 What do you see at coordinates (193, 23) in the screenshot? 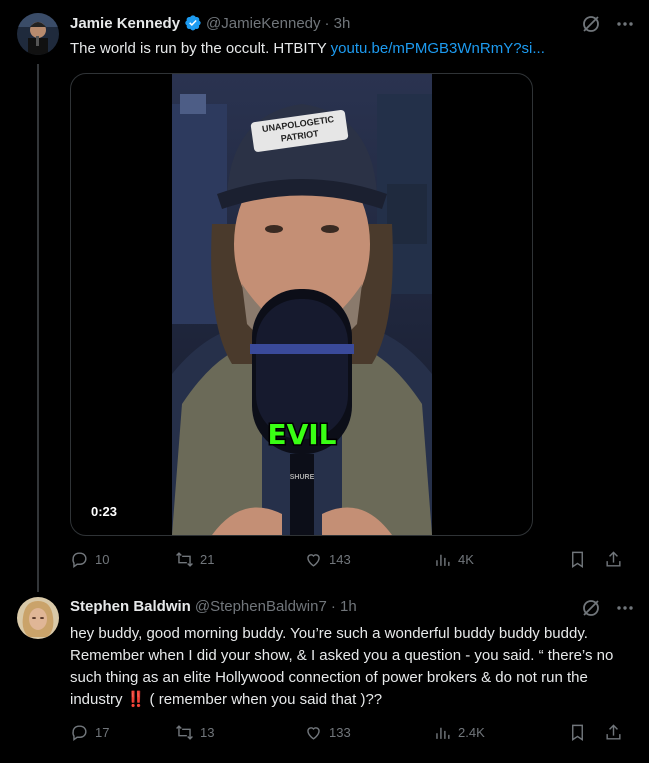
I see `verified-icon` at bounding box center [193, 23].